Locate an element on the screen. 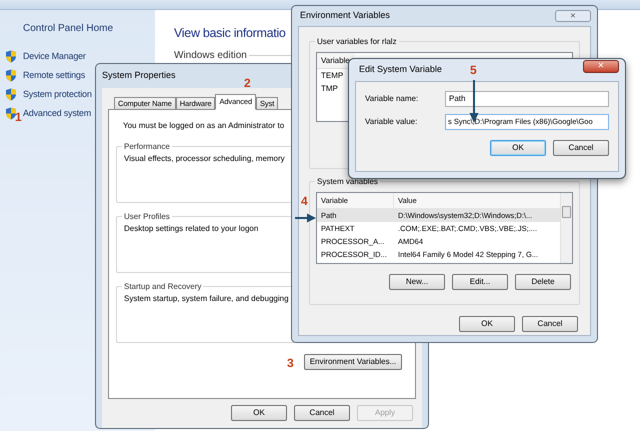 Image resolution: width=640 pixels, height=431 pixels. group-title: Startup and Recovery is located at coordinates (163, 286).